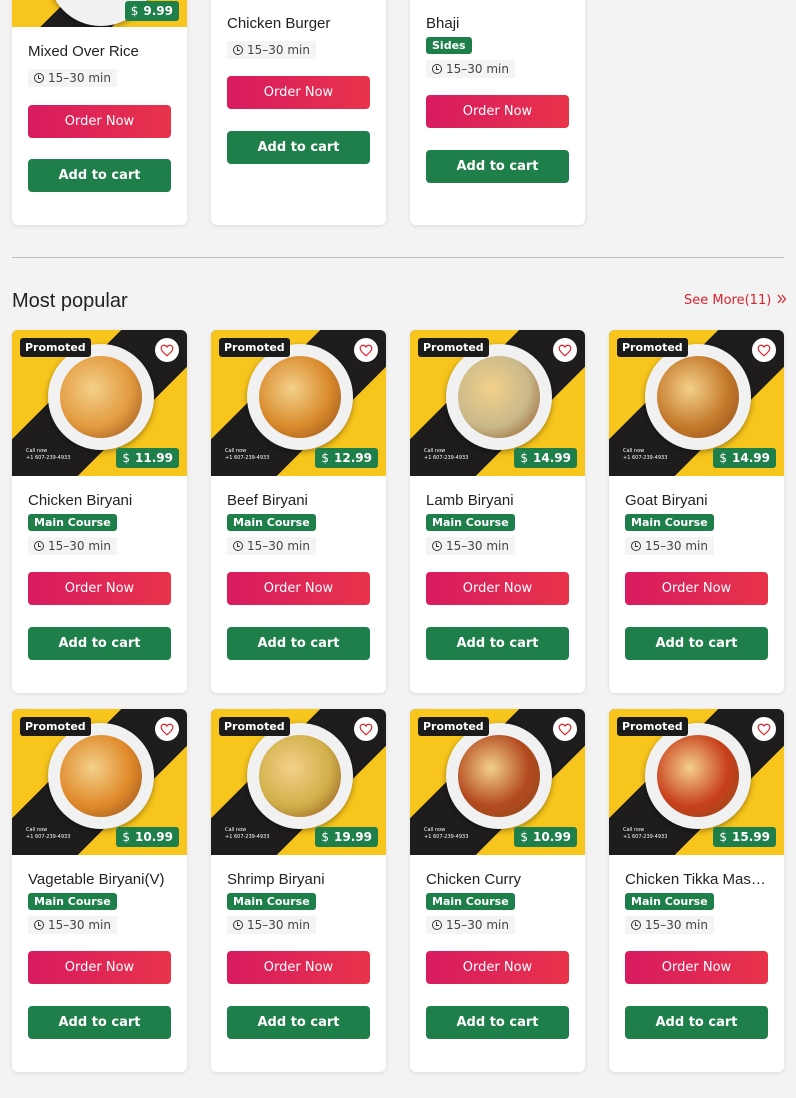 The image size is (796, 1098). Describe the element at coordinates (398, 257) in the screenshot. I see `section-divider` at that location.